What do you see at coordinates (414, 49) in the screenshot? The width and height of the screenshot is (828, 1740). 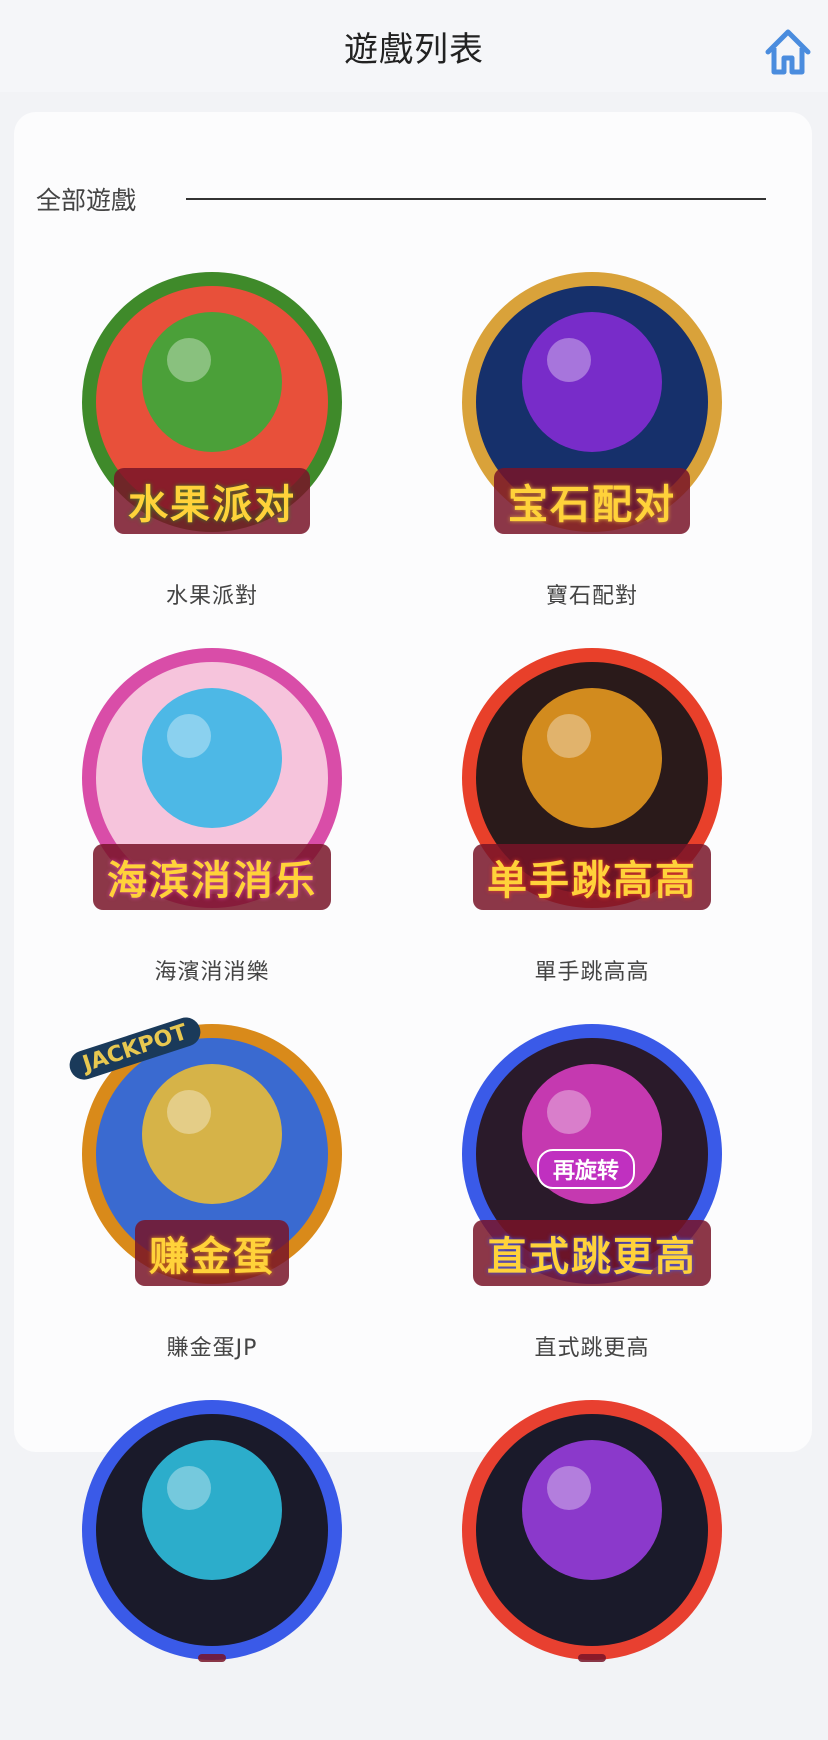 I see `page-title: 遊戲列表` at bounding box center [414, 49].